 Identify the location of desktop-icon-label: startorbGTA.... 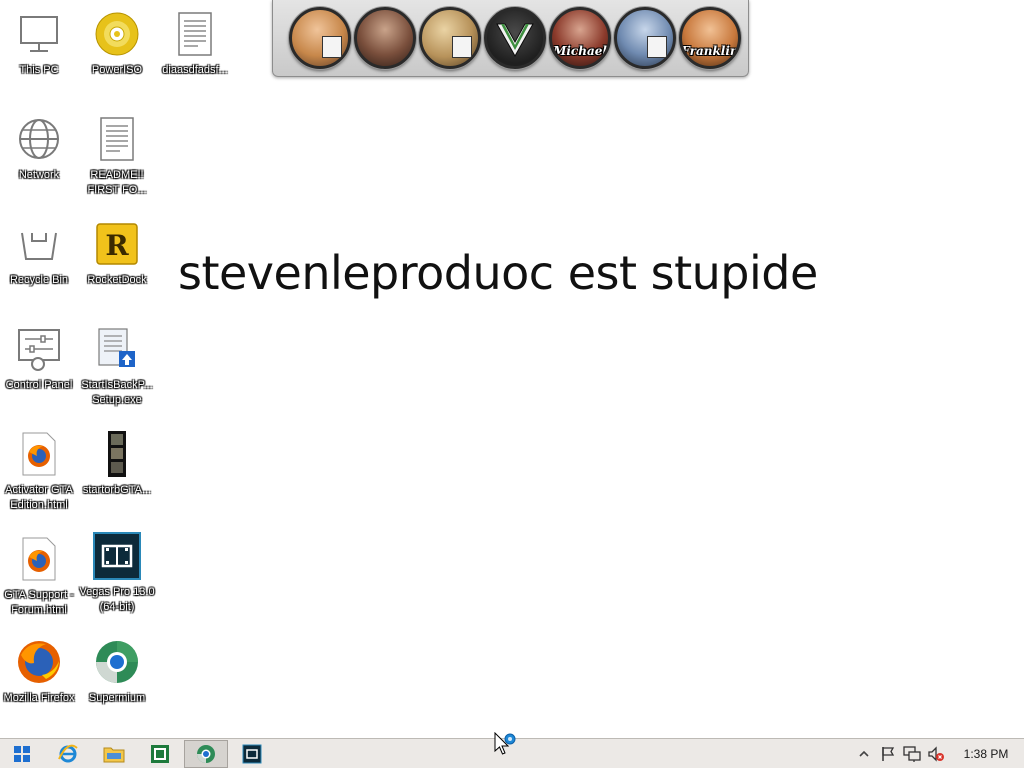
(117, 490).